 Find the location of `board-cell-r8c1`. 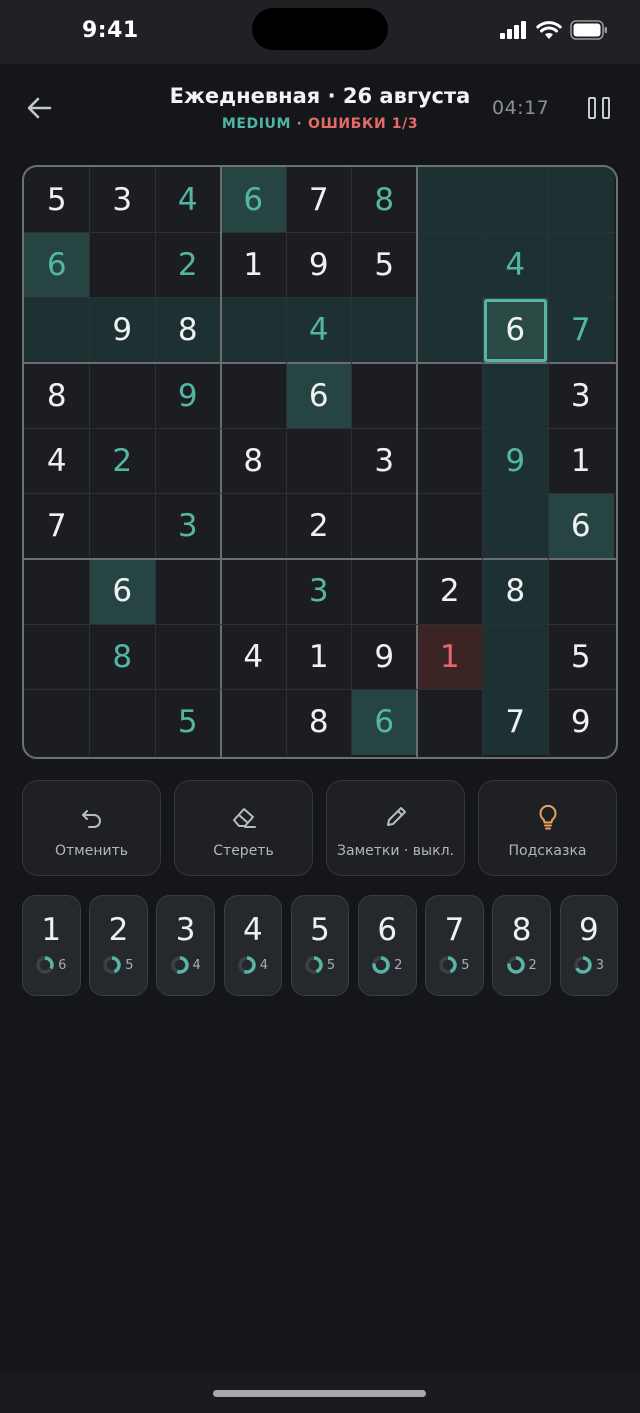

board-cell-r8c1 is located at coordinates (57, 656).